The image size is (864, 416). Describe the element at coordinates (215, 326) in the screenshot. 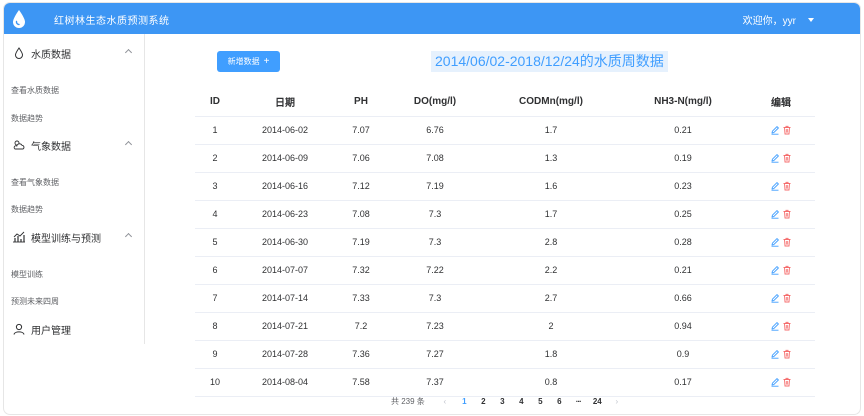

I see `cell-id: 8` at that location.